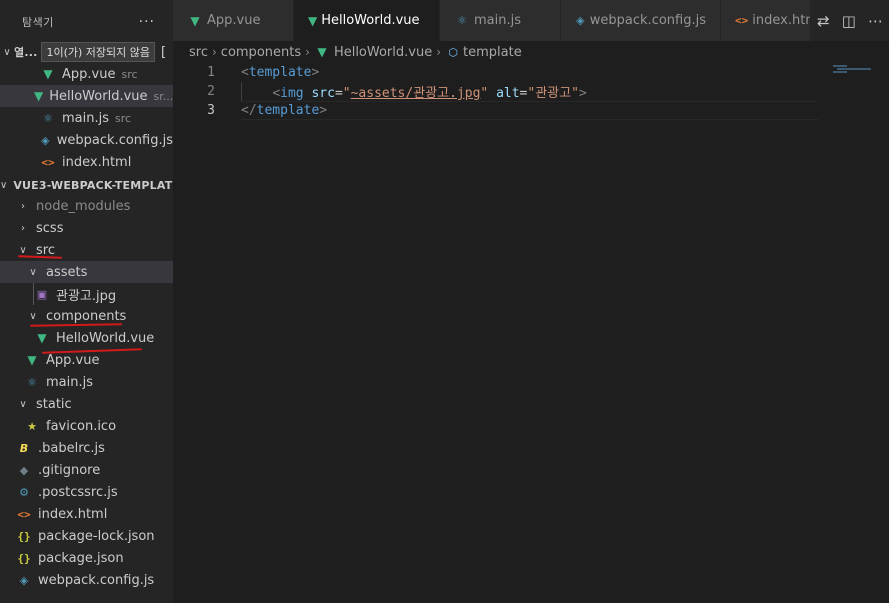  What do you see at coordinates (86, 206) in the screenshot?
I see `tree-folder-node-modules: › node_modules` at bounding box center [86, 206].